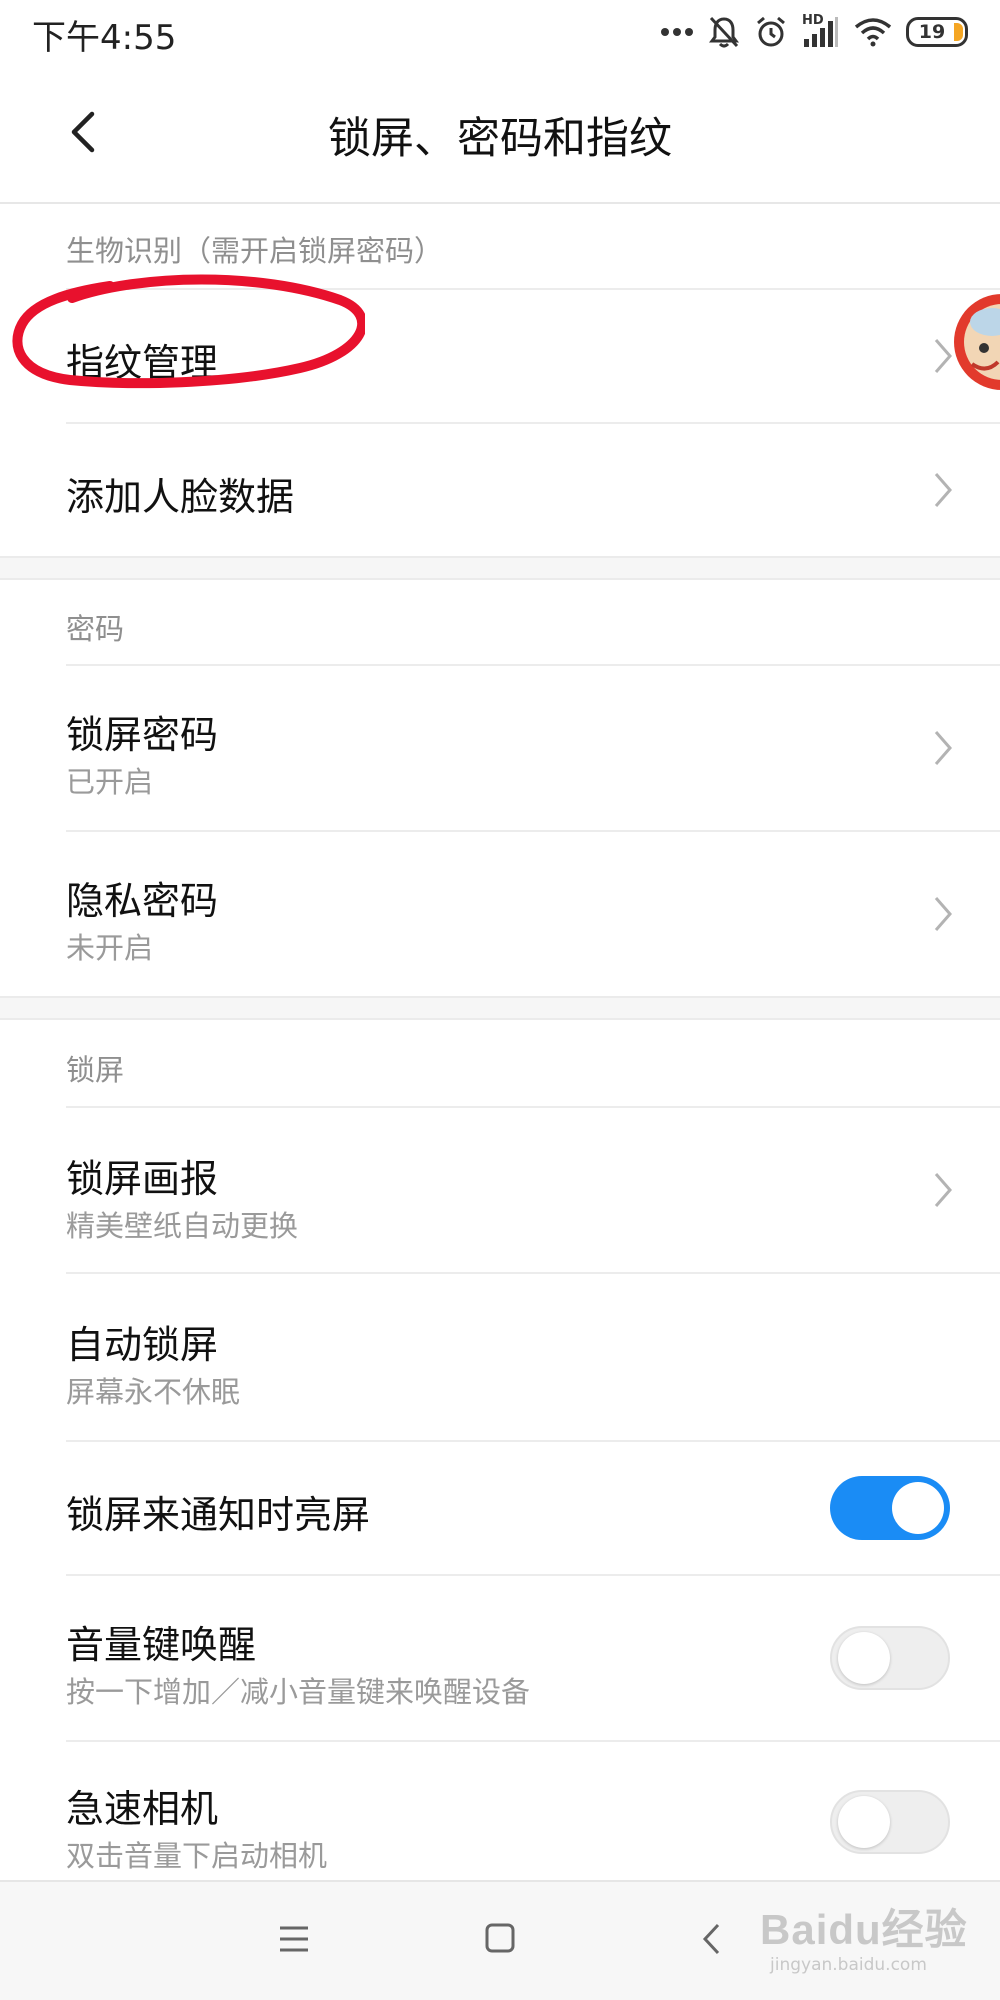 The image size is (1000, 2000). Describe the element at coordinates (142, 1179) in the screenshot. I see `item-title: 锁屏画报` at that location.